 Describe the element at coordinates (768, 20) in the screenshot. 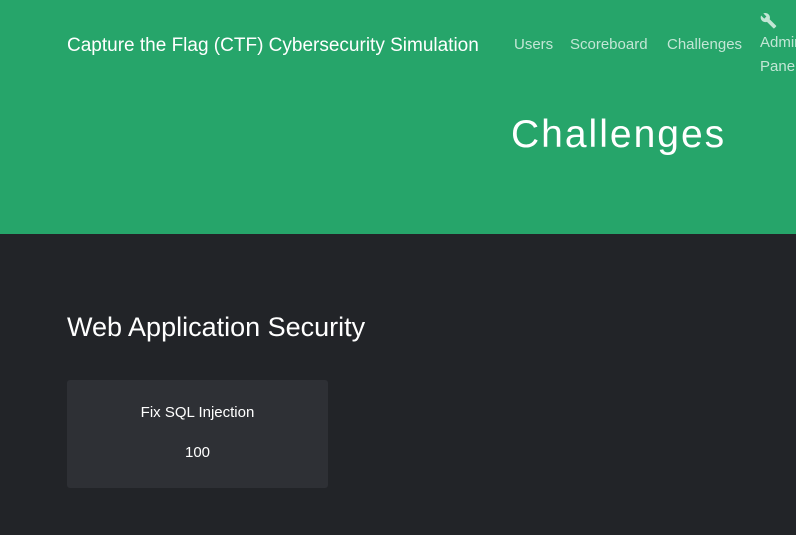

I see `wrench-icon` at that location.